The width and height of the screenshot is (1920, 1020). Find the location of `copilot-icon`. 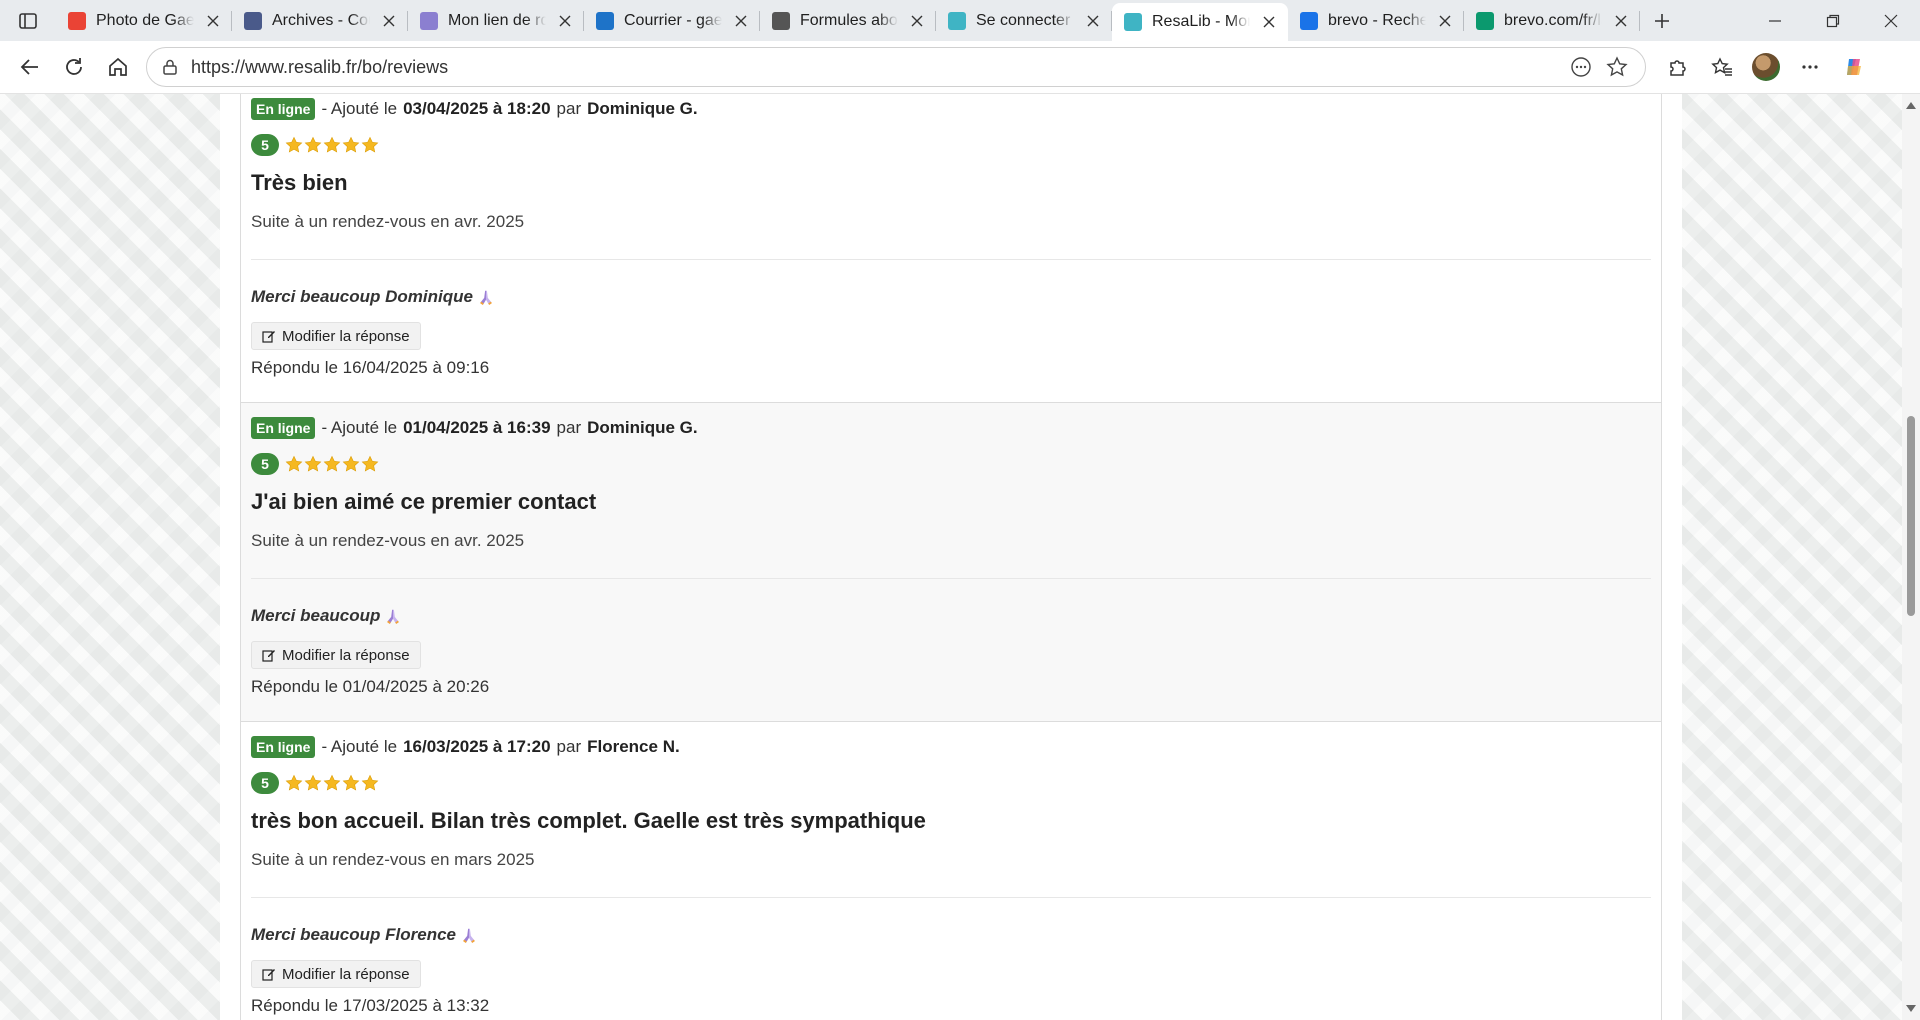

copilot-icon is located at coordinates (1854, 67).